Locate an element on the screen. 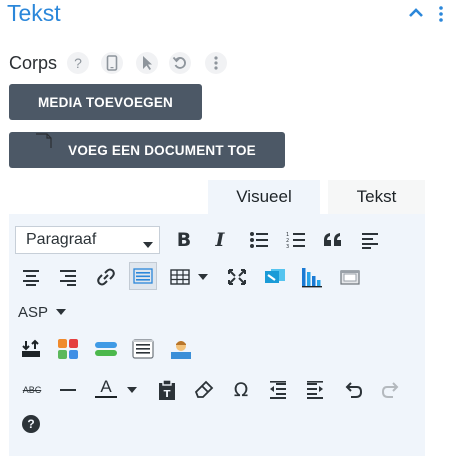 The width and height of the screenshot is (454, 456). text-color-letter: A is located at coordinates (106, 386).